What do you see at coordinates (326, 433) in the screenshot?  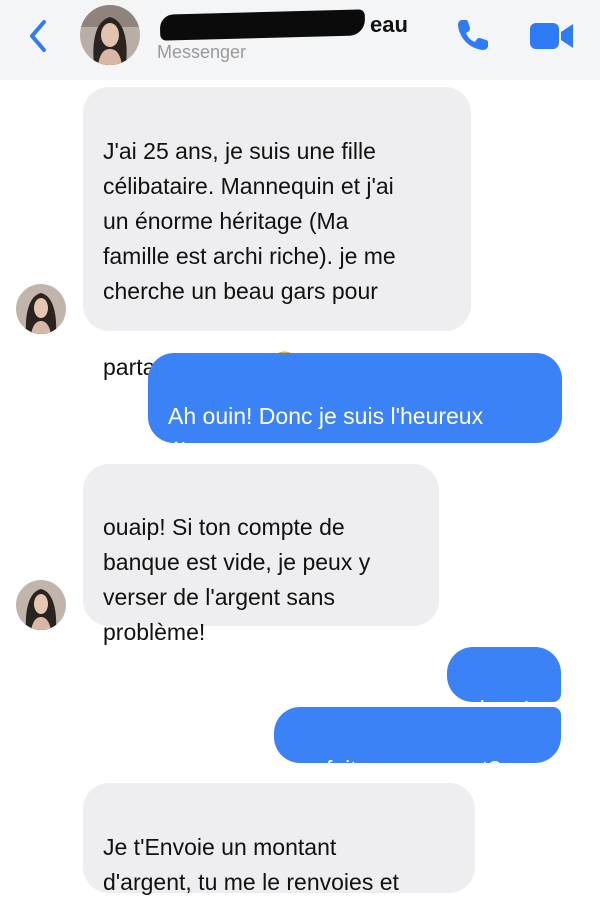 I see `message-text: Ah ouin! Donc je suis l'heureux élu?` at bounding box center [326, 433].